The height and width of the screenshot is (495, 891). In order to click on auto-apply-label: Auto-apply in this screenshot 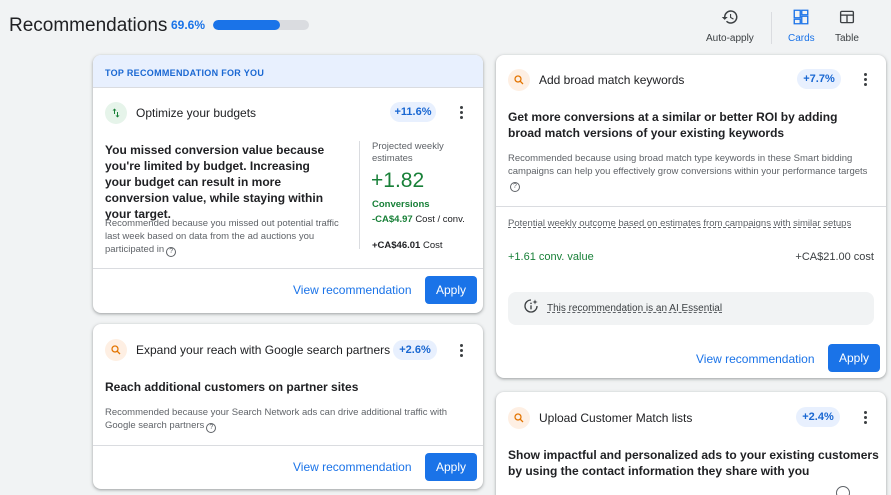, I will do `click(730, 38)`.